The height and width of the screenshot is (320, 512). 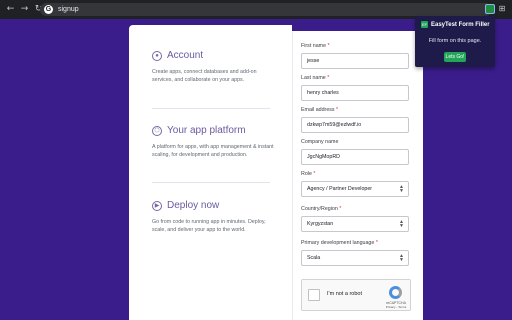 I want to click on field-label: Role *, so click(x=308, y=174).